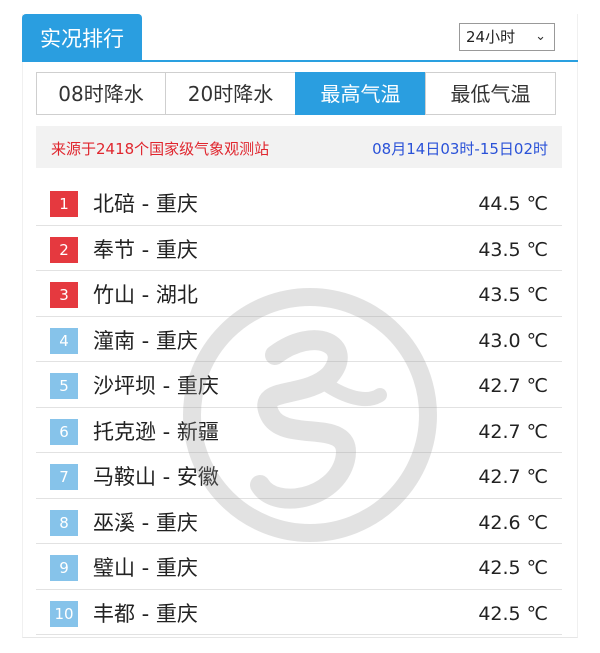 The width and height of the screenshot is (600, 653). What do you see at coordinates (145, 250) in the screenshot?
I see `station-name: 奉节 - 重庆` at bounding box center [145, 250].